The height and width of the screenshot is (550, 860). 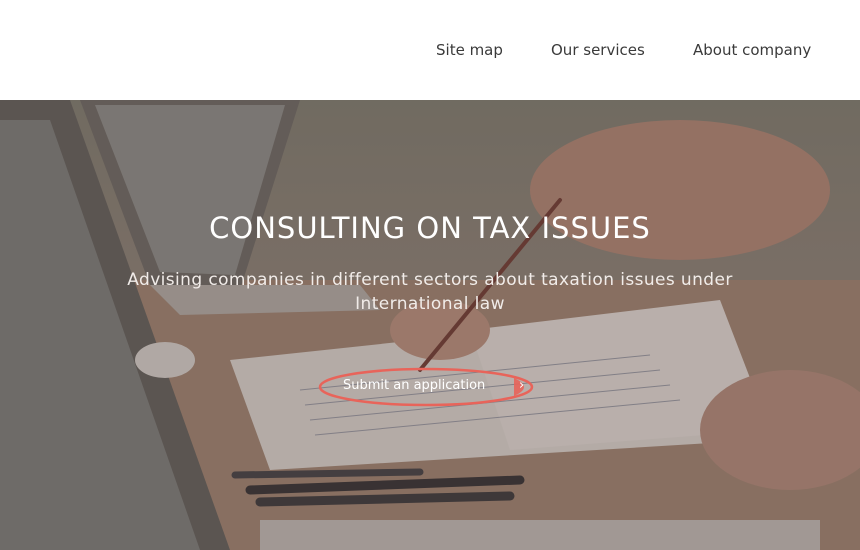 What do you see at coordinates (598, 50) in the screenshot?
I see `nav-link-our-services: Our services` at bounding box center [598, 50].